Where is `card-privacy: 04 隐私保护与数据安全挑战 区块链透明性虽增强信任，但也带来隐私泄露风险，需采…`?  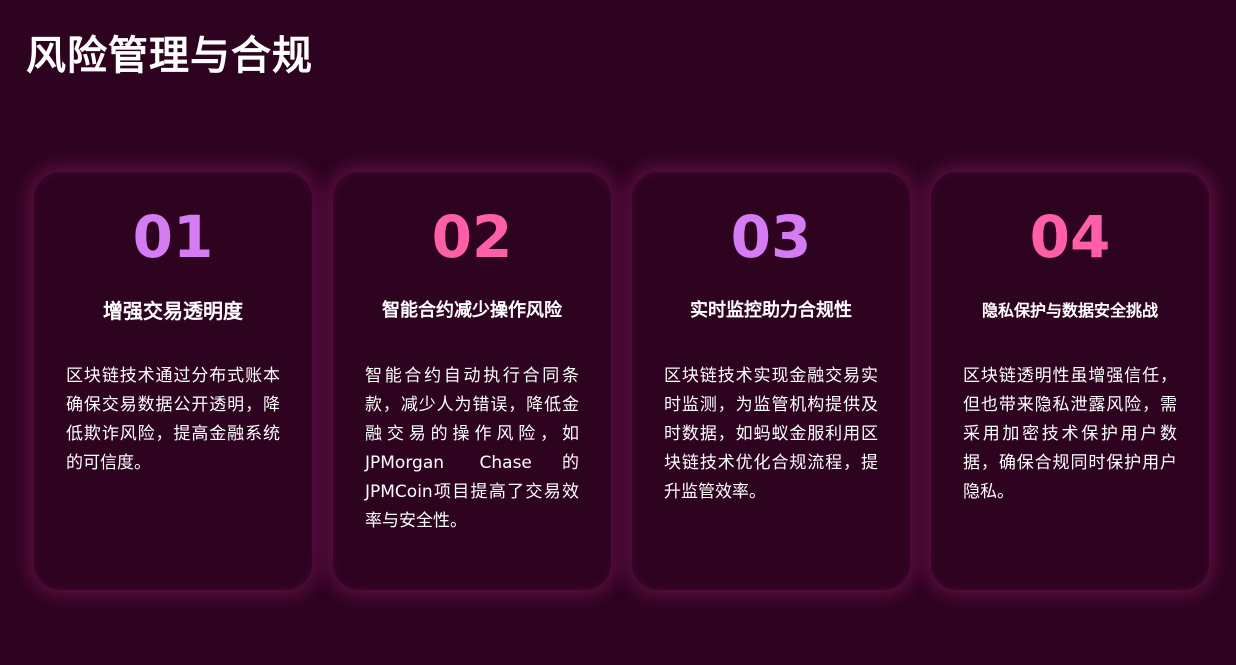
card-privacy: 04 隐私保护与数据安全挑战 区块链透明性虽增强信任，但也带来隐私泄露风险，需采… is located at coordinates (1070, 381).